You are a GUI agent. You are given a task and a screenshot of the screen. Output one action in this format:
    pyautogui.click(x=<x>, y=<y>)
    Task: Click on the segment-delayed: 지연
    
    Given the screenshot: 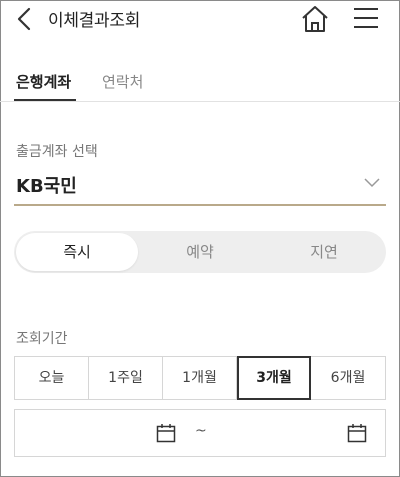 What is the action you would take?
    pyautogui.click(x=324, y=252)
    